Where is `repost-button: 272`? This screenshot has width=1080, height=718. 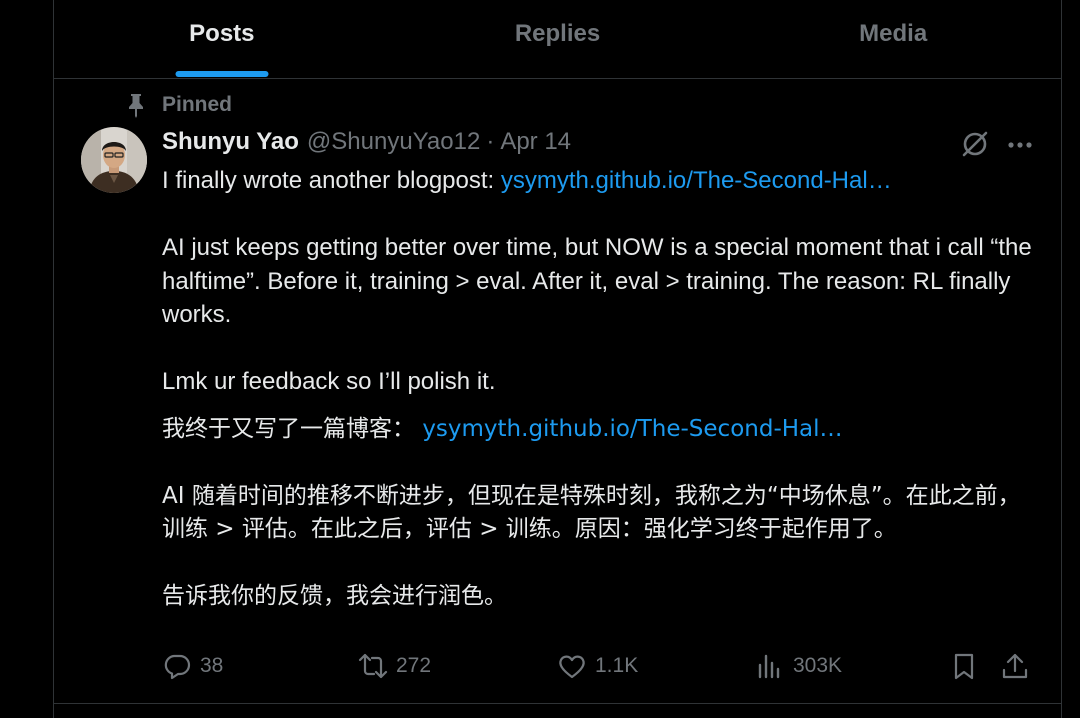
repost-button: 272 is located at coordinates (394, 666).